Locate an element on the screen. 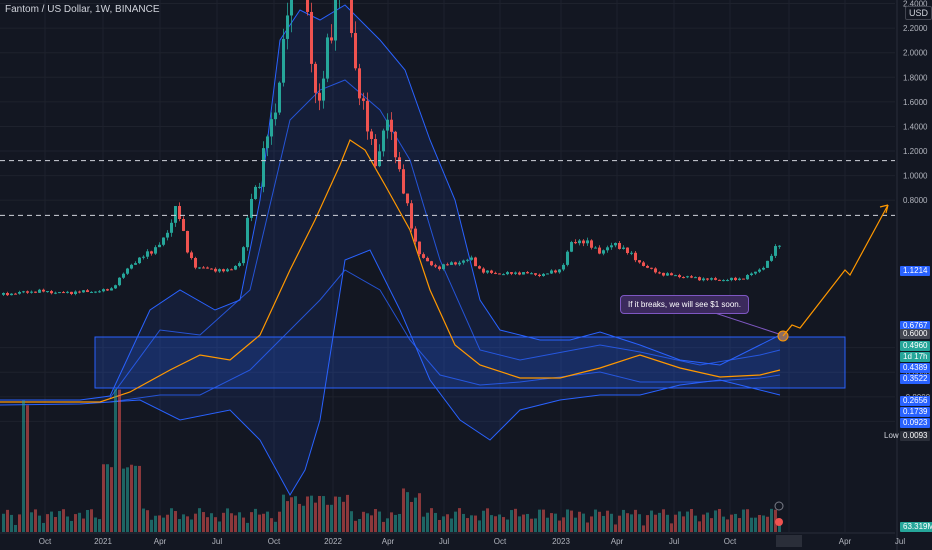 The height and width of the screenshot is (550, 932). symbol-title: Fantom / US Dollar, 1W, BINANCE is located at coordinates (82, 9).